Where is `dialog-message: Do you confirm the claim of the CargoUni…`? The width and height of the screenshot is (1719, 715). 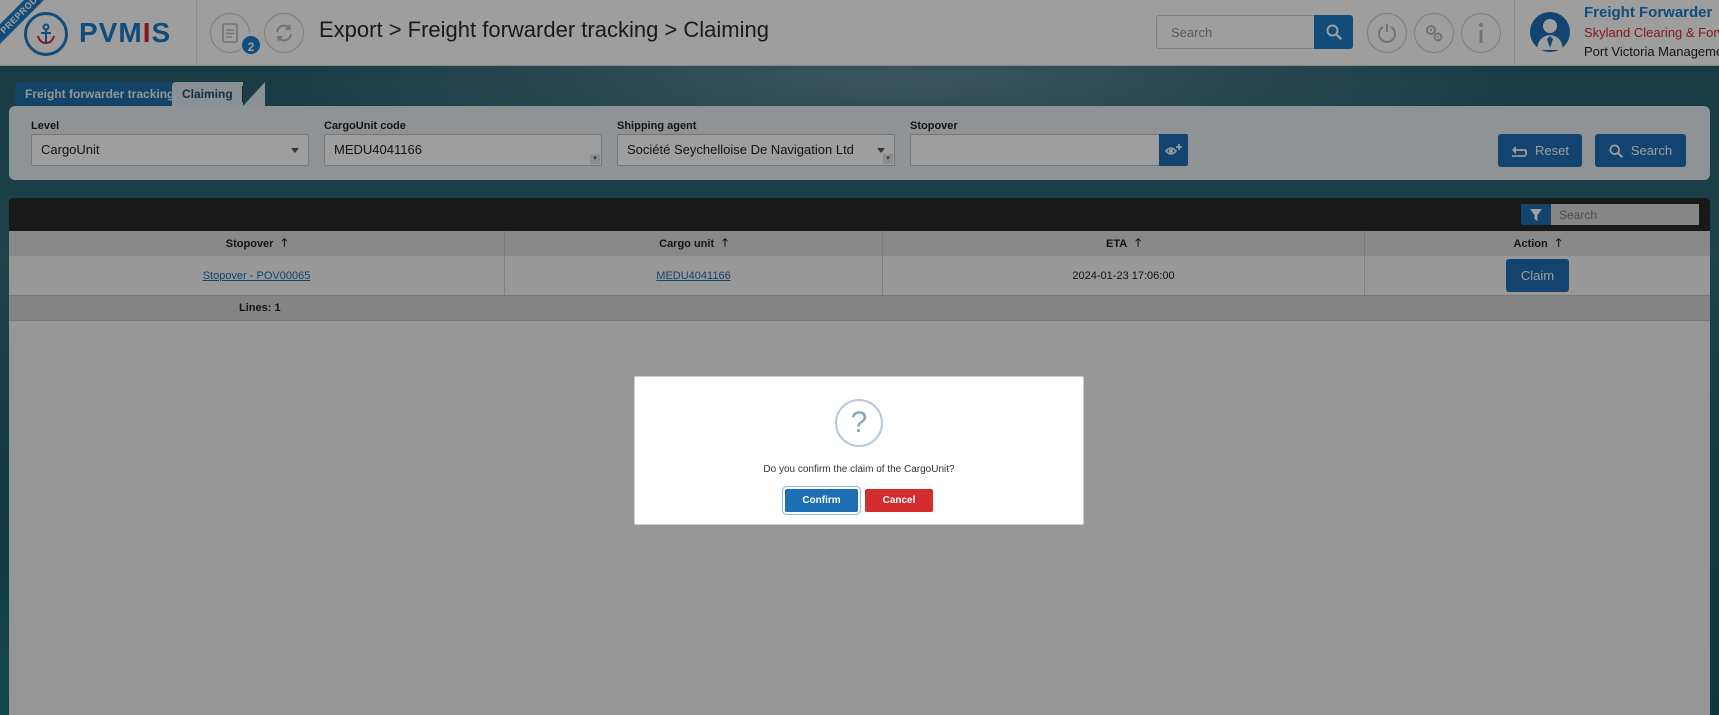
dialog-message: Do you confirm the claim of the CargoUni… is located at coordinates (859, 469).